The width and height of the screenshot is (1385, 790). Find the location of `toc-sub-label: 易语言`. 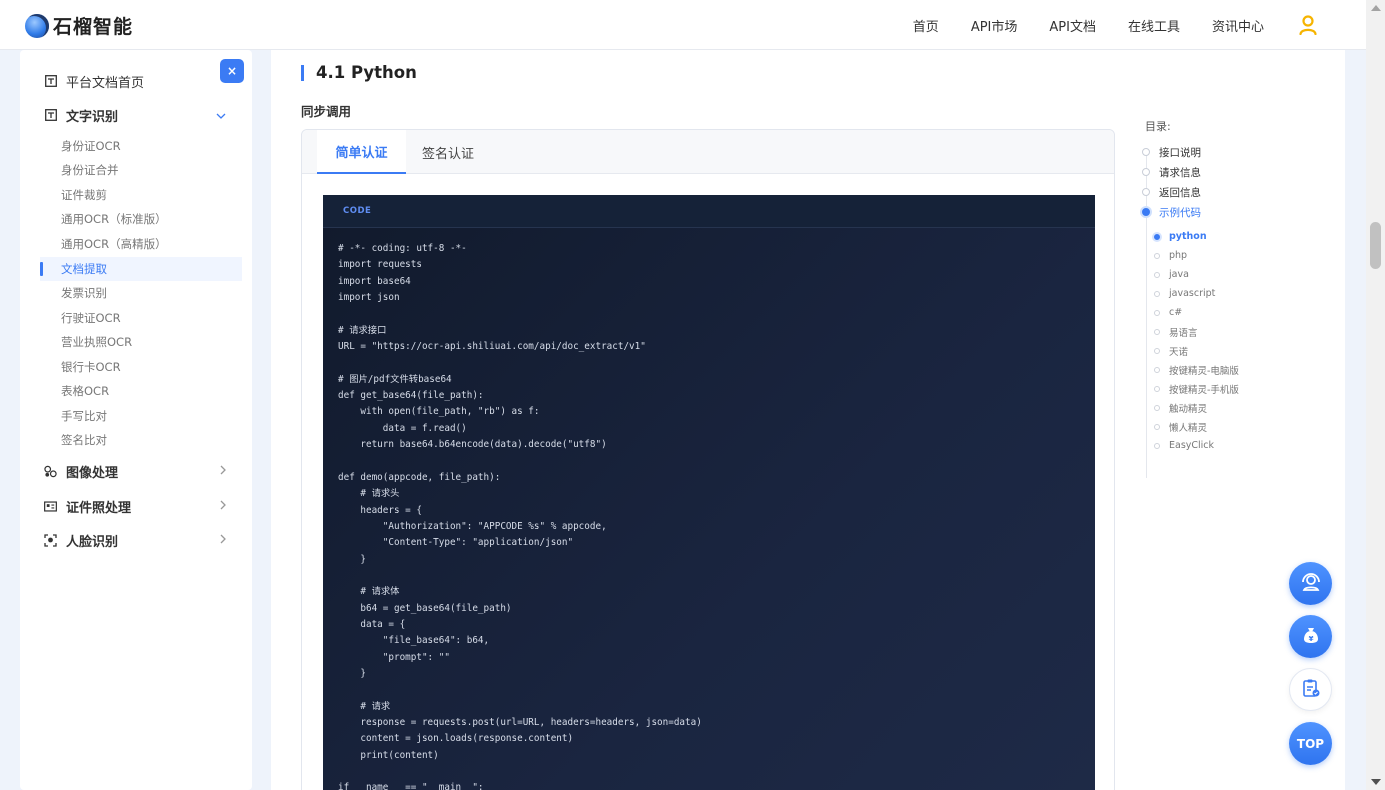

toc-sub-label: 易语言 is located at coordinates (1183, 333).